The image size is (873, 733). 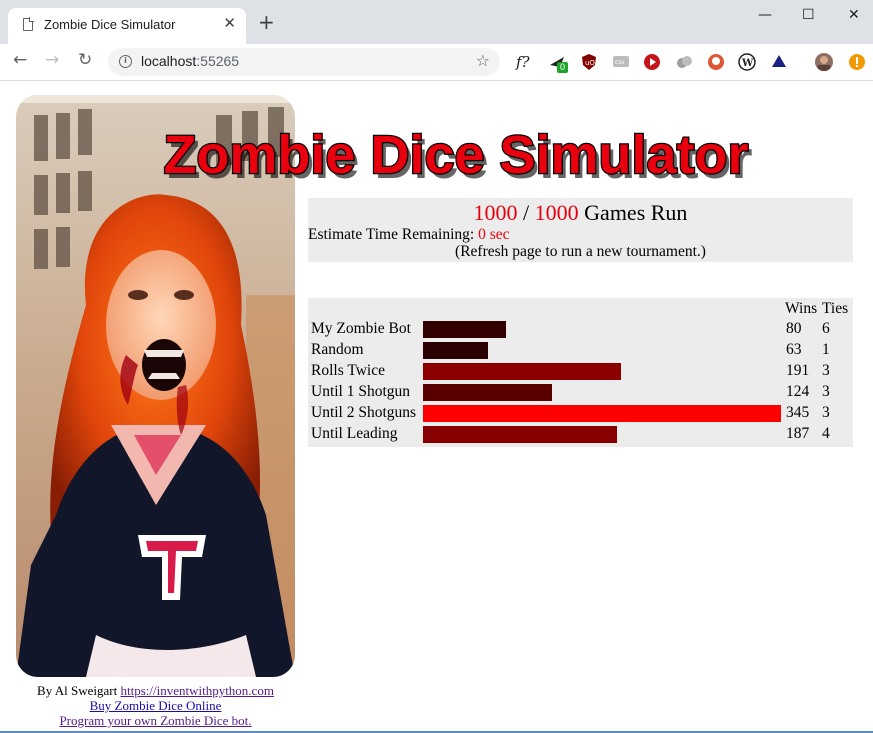 I want to click on browser-tab: Zombie Dice Simulator ✕, so click(x=127, y=26).